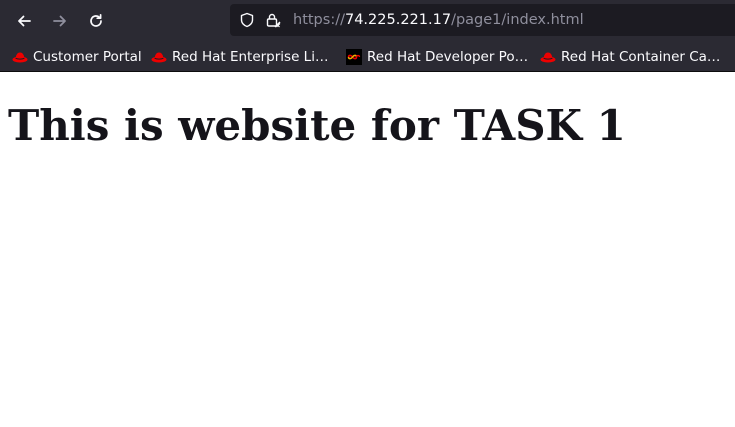 The width and height of the screenshot is (735, 427). Describe the element at coordinates (87, 56) in the screenshot. I see `bookmark-label: Customer Portal` at that location.